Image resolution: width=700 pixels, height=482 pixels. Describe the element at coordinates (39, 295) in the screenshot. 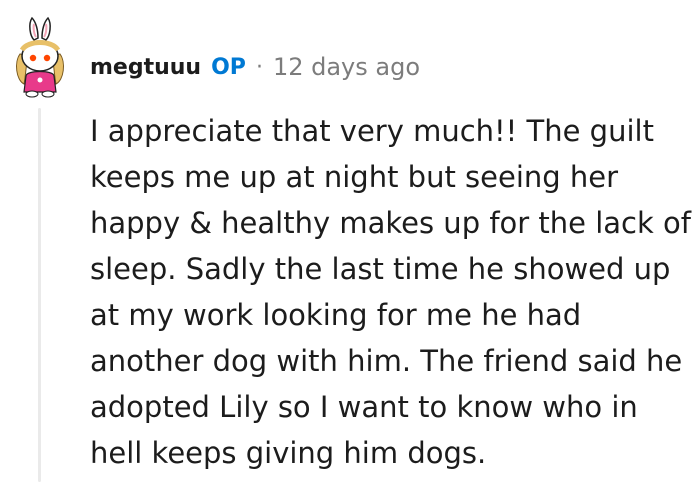

I see `thread-collapse-line` at that location.